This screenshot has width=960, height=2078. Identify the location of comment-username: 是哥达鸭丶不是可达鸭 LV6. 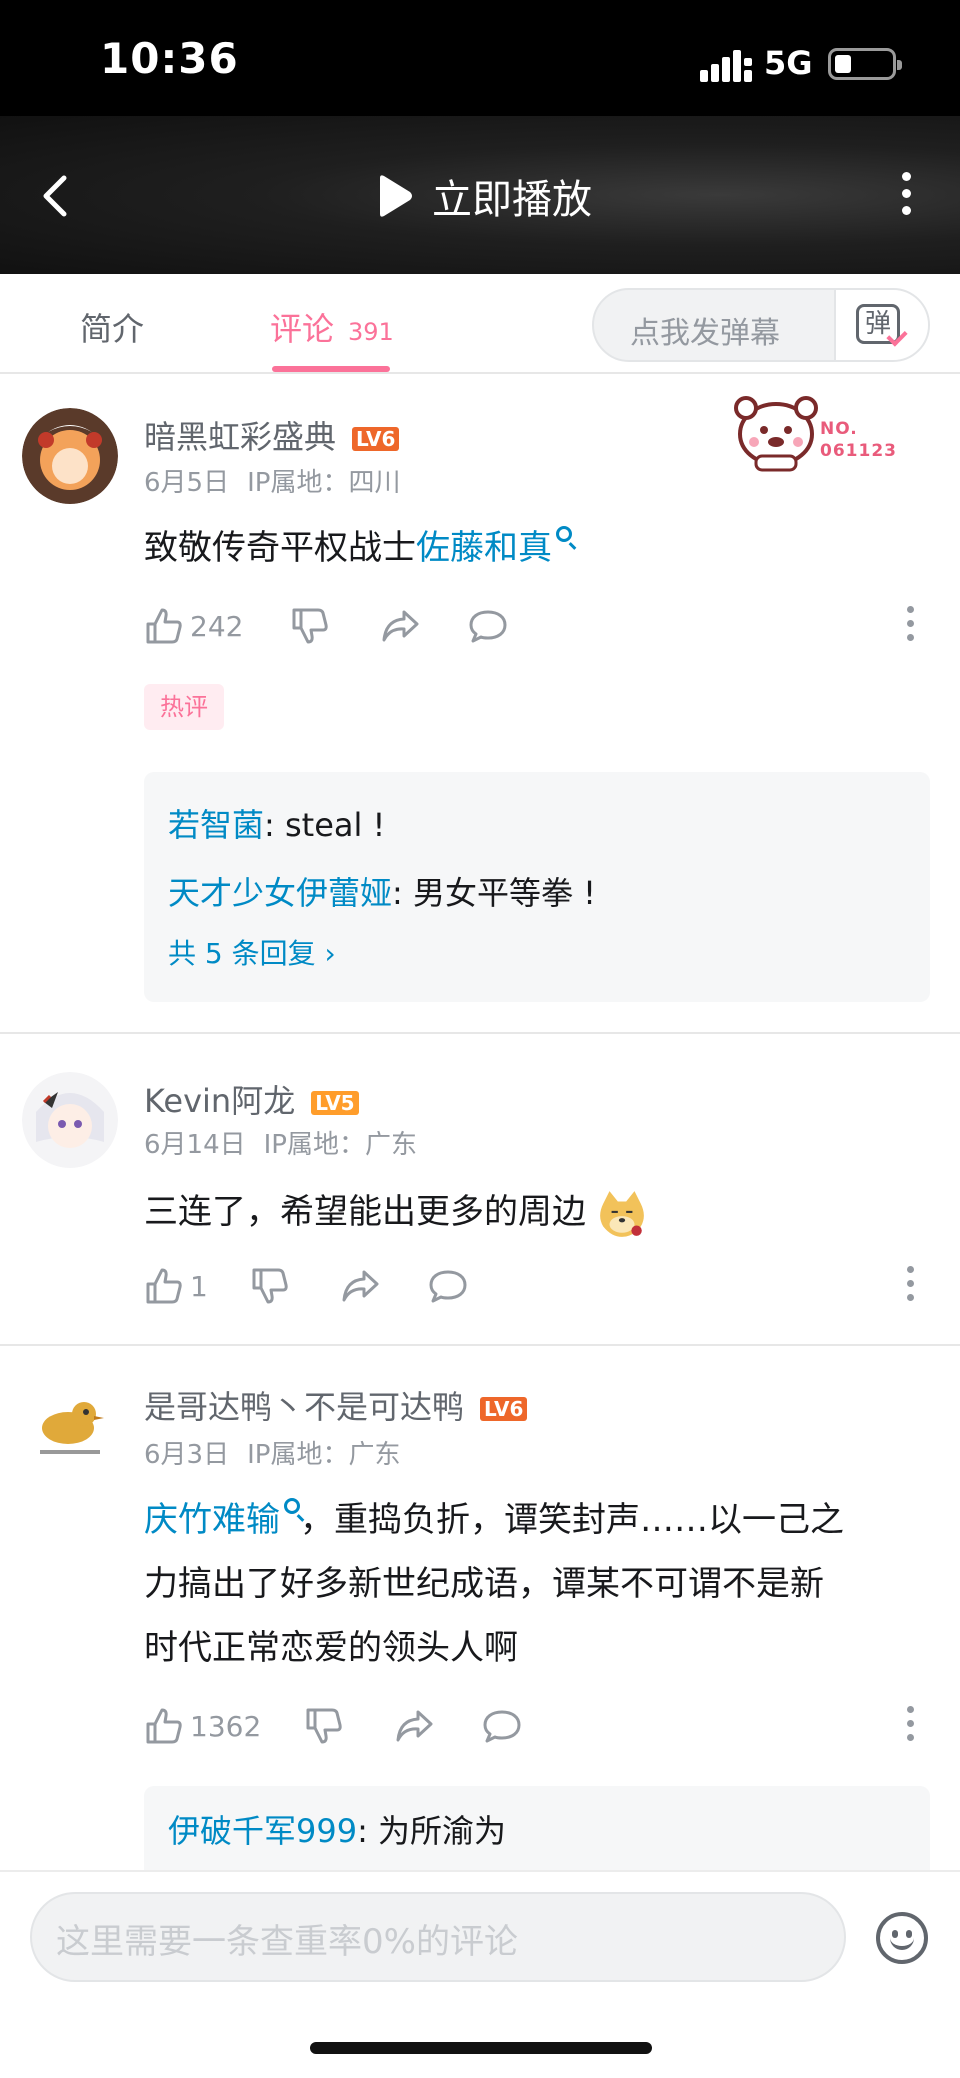
(336, 1405).